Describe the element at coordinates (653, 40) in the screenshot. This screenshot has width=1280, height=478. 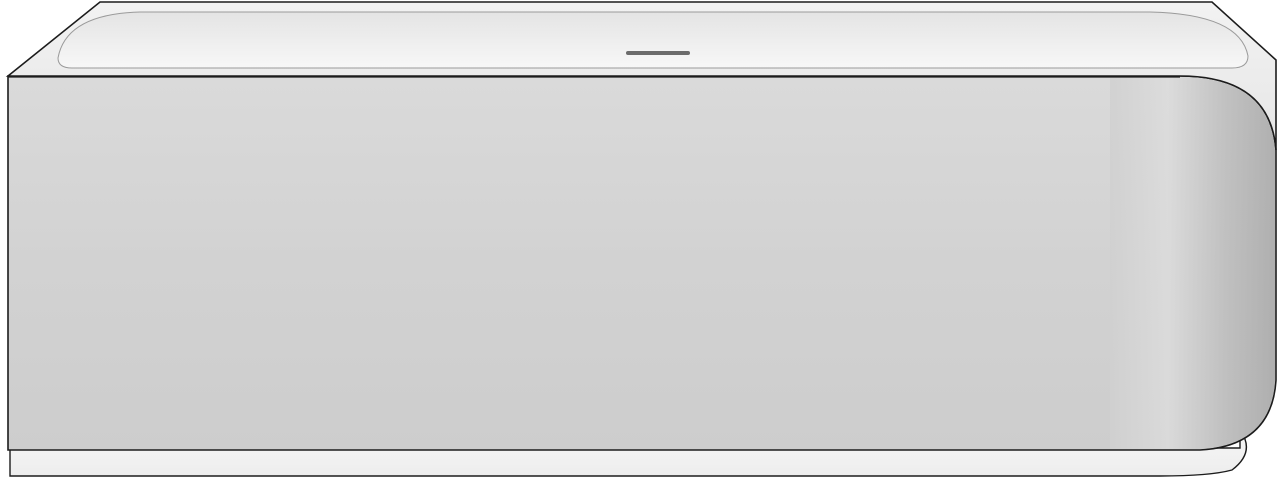
I see `bathtub-basin` at that location.